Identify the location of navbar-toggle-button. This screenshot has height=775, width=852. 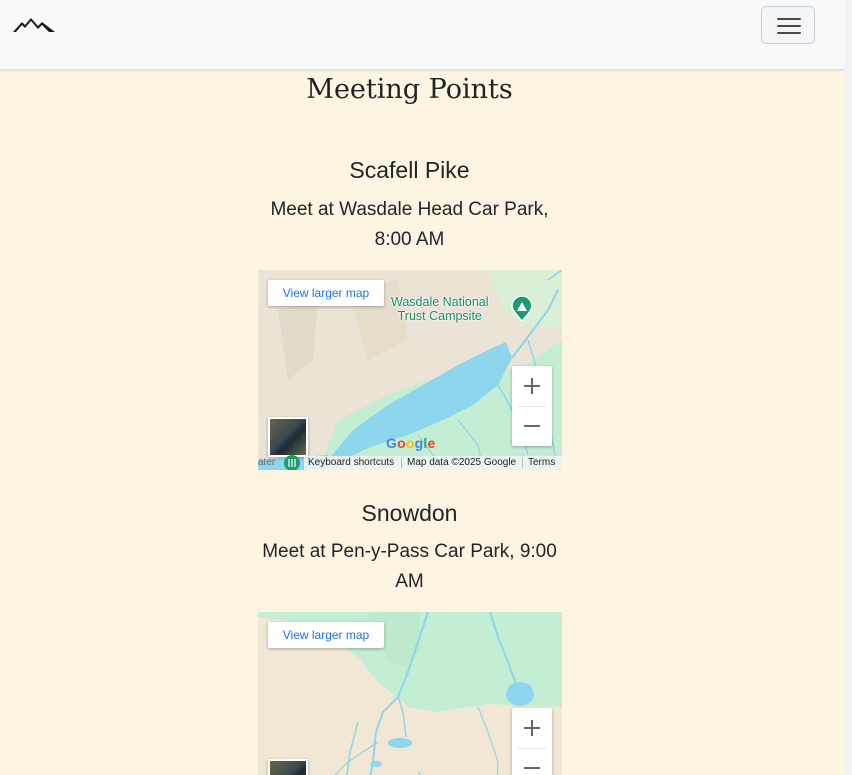
(788, 25).